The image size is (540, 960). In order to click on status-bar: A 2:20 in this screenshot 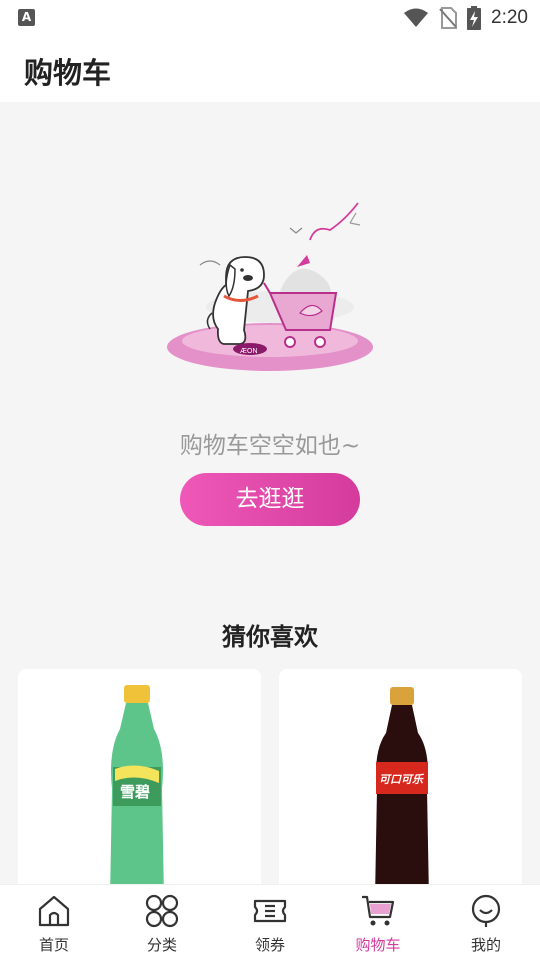, I will do `click(270, 18)`.